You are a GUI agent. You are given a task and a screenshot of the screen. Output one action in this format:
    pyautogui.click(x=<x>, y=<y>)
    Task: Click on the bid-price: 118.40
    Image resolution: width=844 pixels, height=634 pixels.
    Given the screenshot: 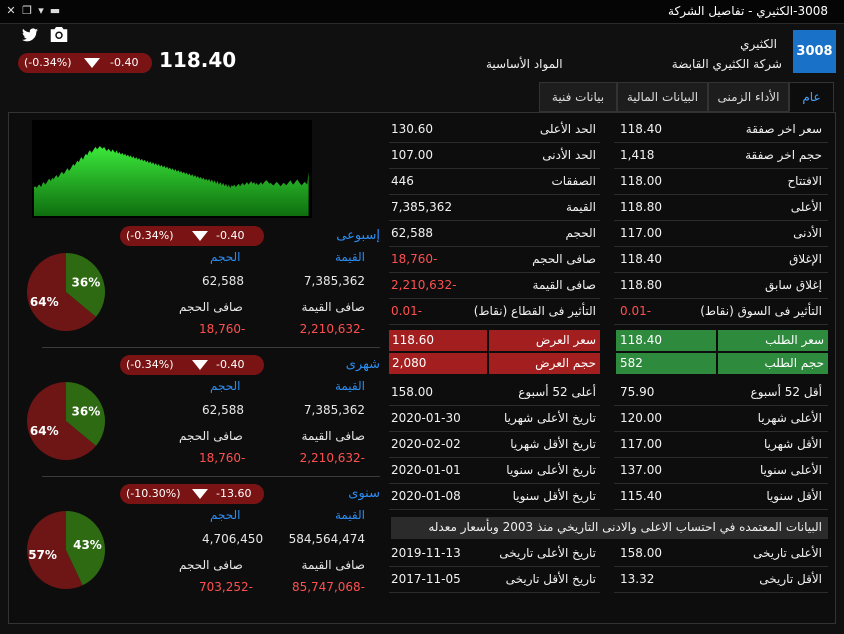 What is the action you would take?
    pyautogui.click(x=641, y=340)
    